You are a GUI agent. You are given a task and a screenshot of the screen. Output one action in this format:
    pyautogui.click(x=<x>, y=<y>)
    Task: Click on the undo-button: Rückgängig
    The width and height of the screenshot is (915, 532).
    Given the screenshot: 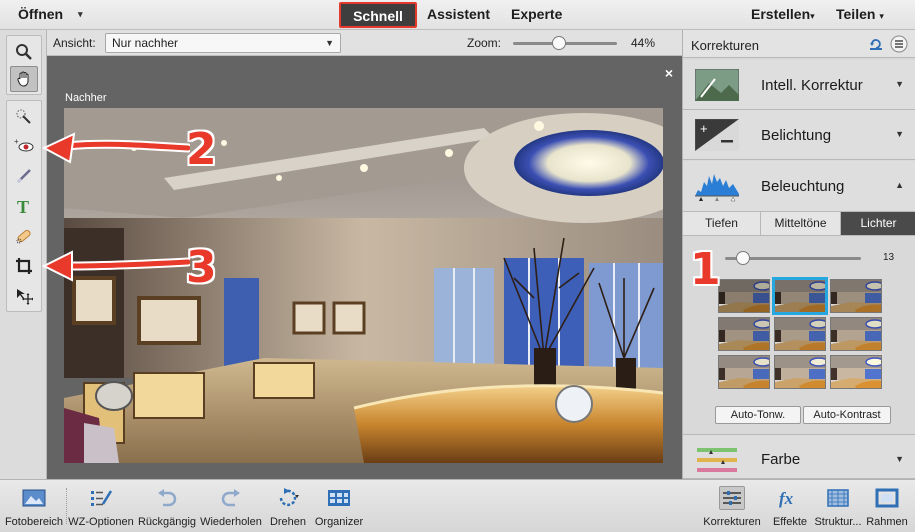 What is the action you would take?
    pyautogui.click(x=167, y=506)
    